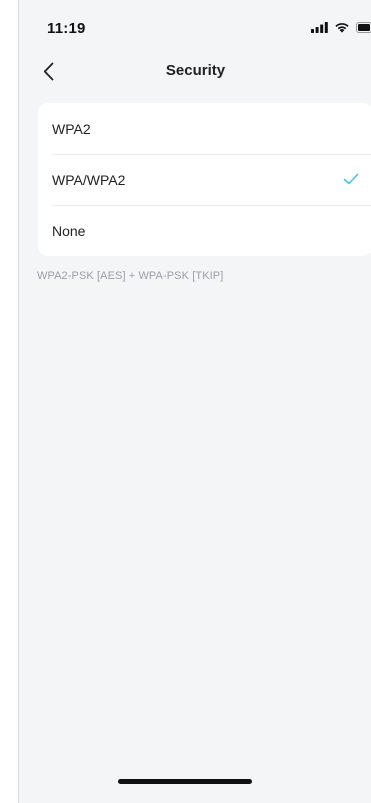  I want to click on option-label: WPA2, so click(71, 128).